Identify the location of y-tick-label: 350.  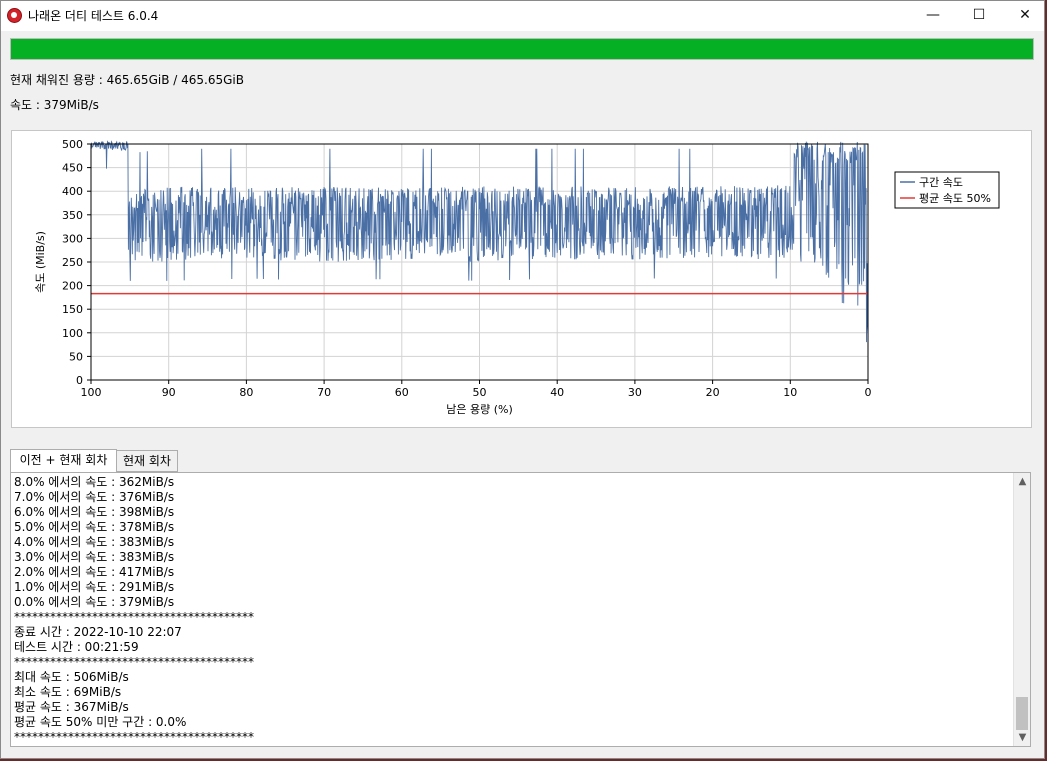
(72, 215).